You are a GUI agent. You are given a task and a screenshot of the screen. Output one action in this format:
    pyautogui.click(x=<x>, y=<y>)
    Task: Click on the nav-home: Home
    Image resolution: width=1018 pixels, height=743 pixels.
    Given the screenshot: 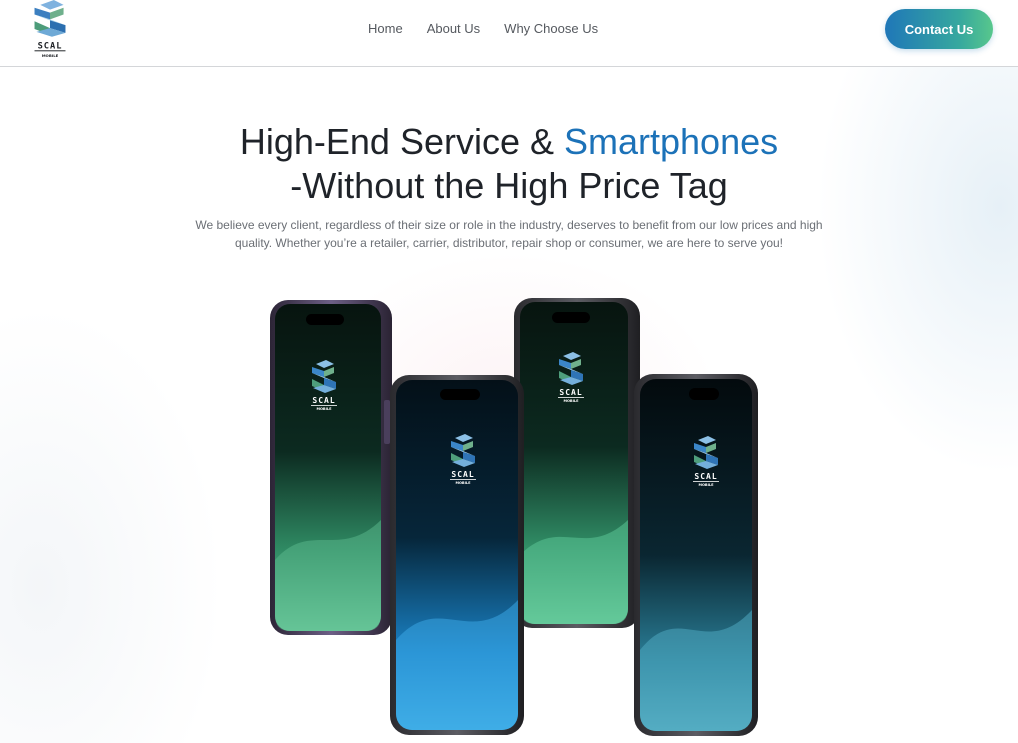 What is the action you would take?
    pyautogui.click(x=385, y=29)
    